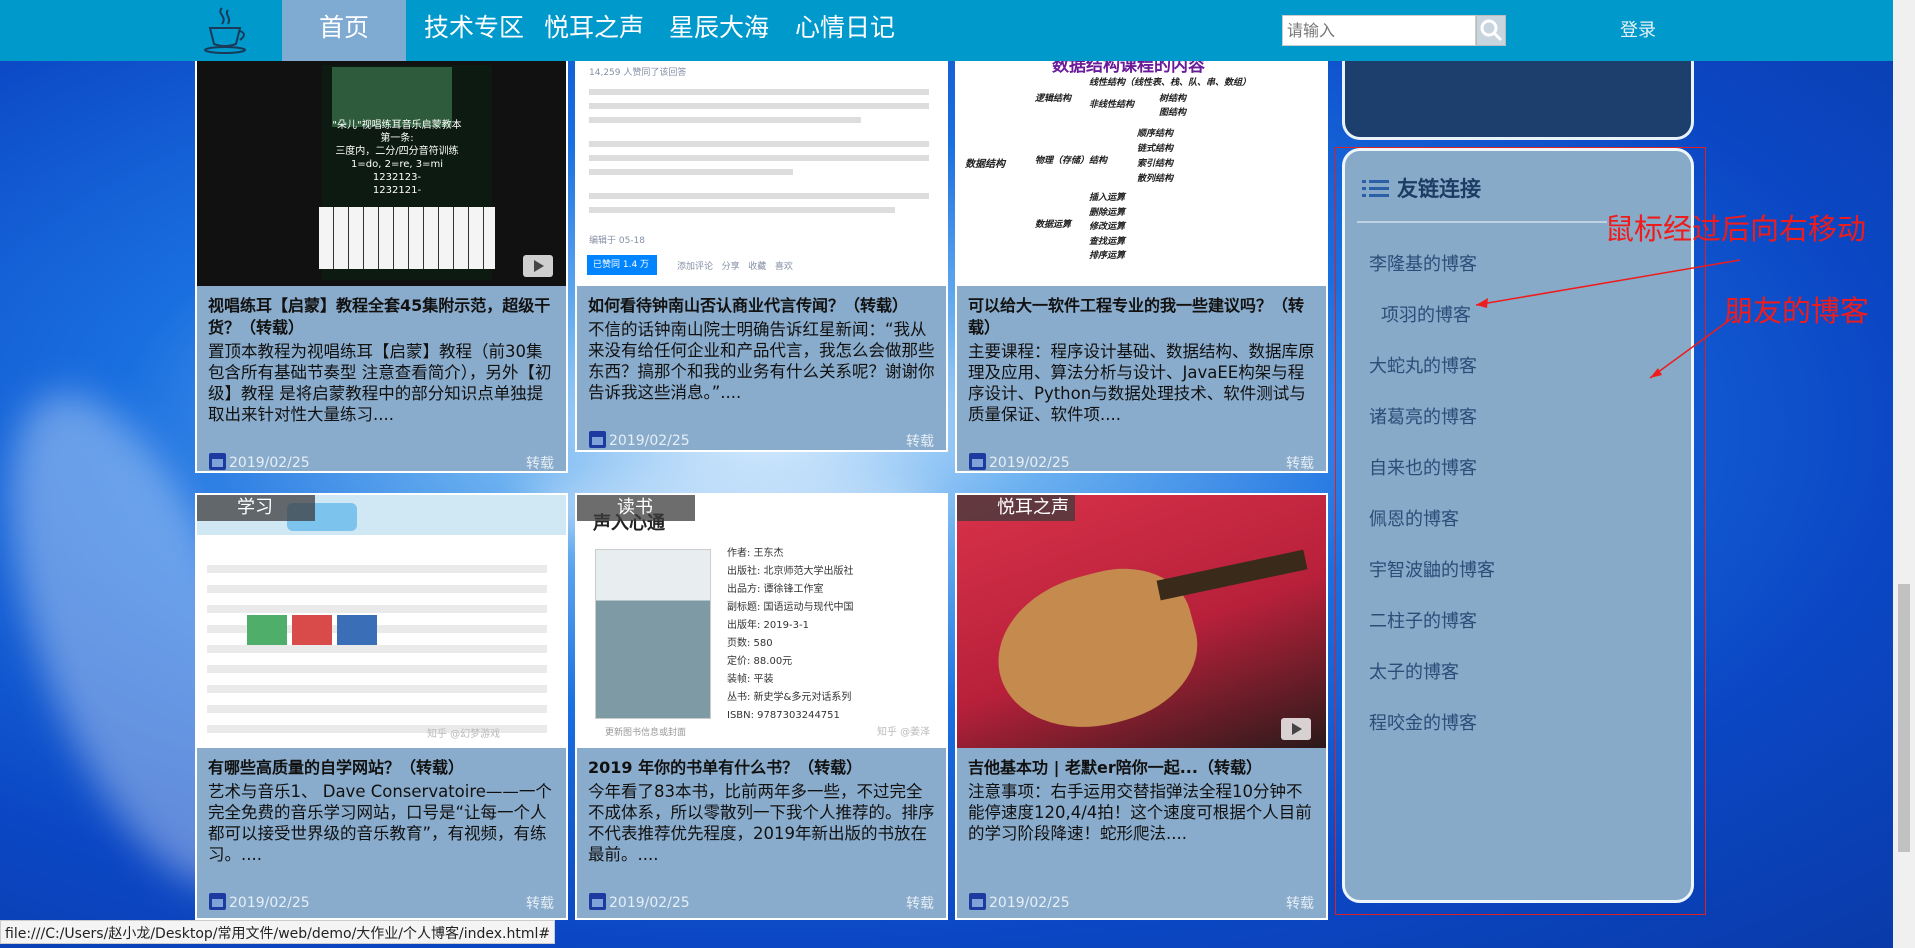 This screenshot has width=1915, height=948. I want to click on search-icon, so click(1491, 30).